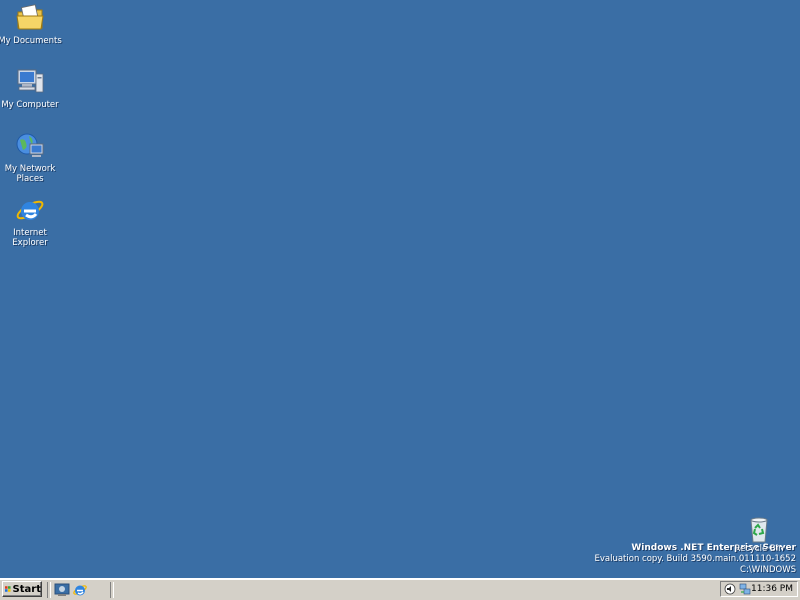  I want to click on taskbar: Start 11:36 PM, so click(400, 589).